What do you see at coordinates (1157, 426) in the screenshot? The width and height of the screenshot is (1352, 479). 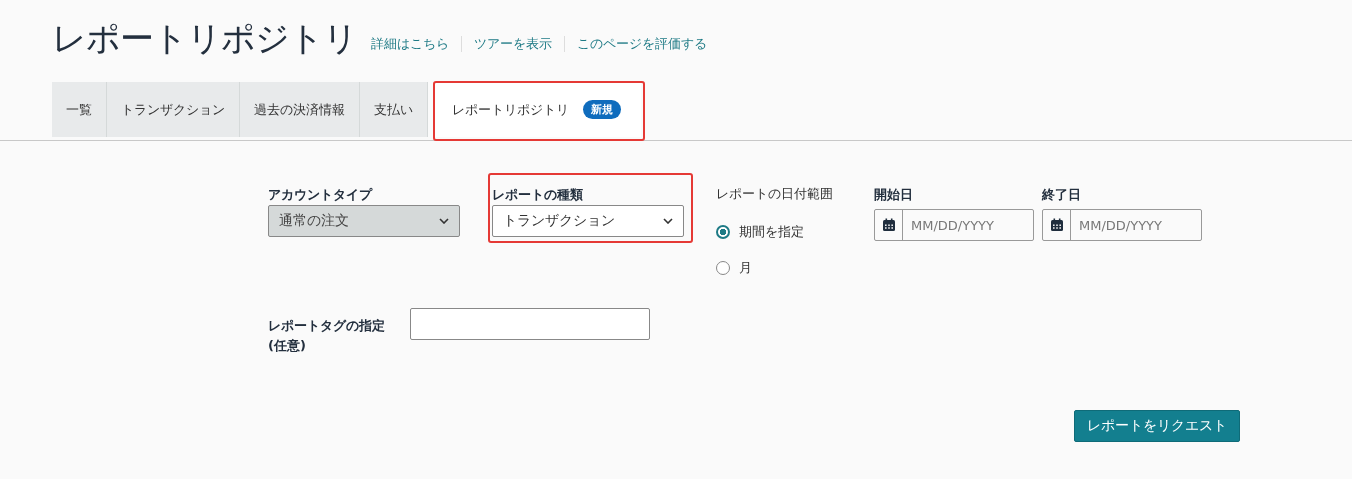 I see `request-report-button: レポートをリクエスト` at bounding box center [1157, 426].